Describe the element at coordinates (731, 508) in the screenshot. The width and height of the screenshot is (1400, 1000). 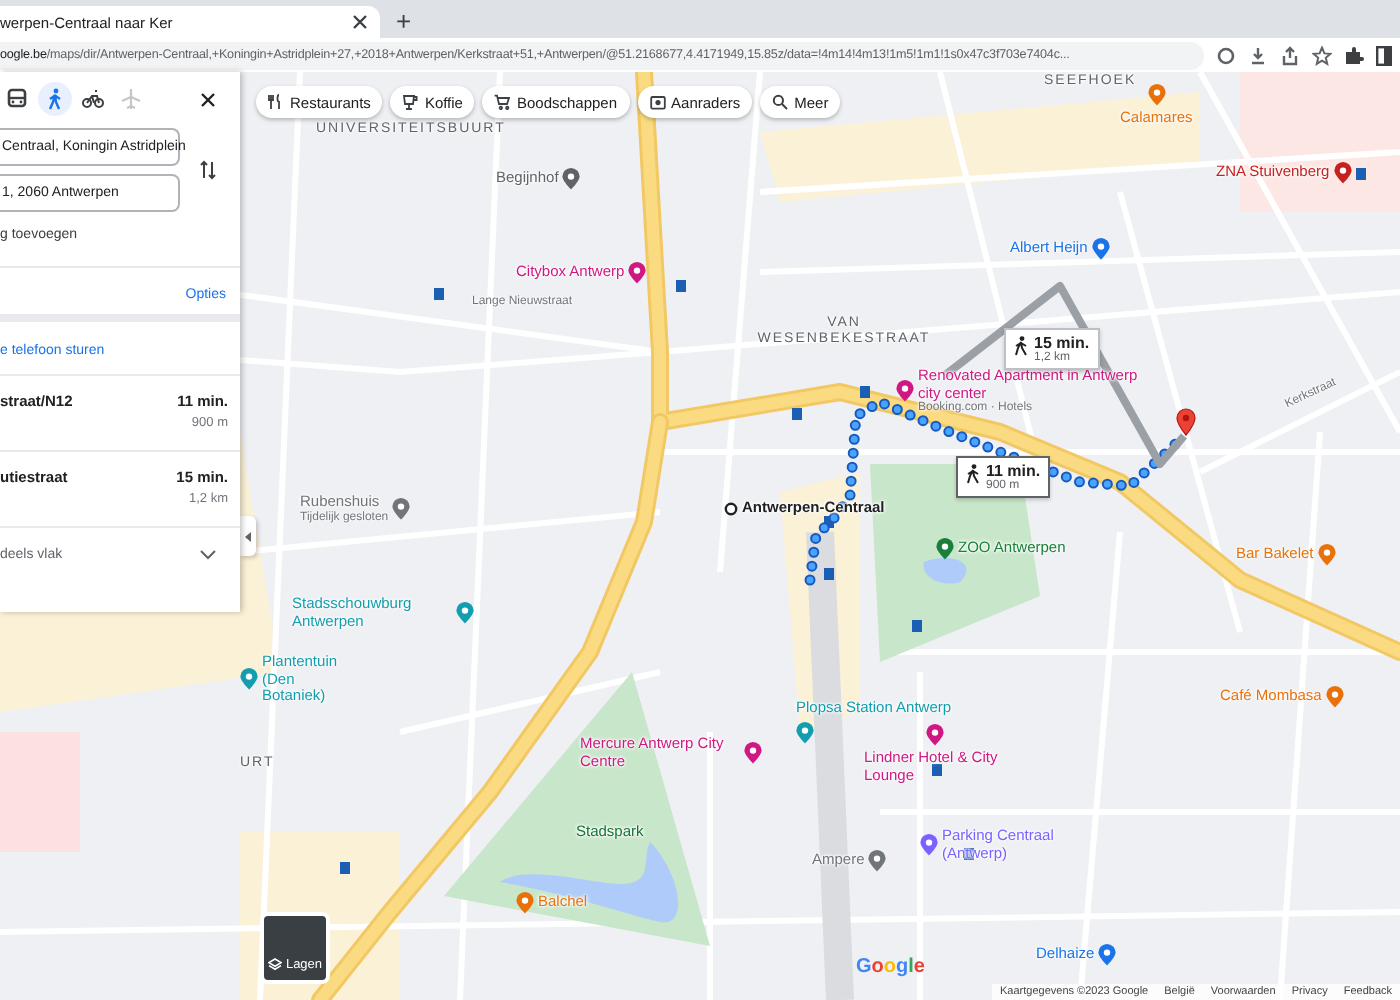
I see `origin-marker-icon` at that location.